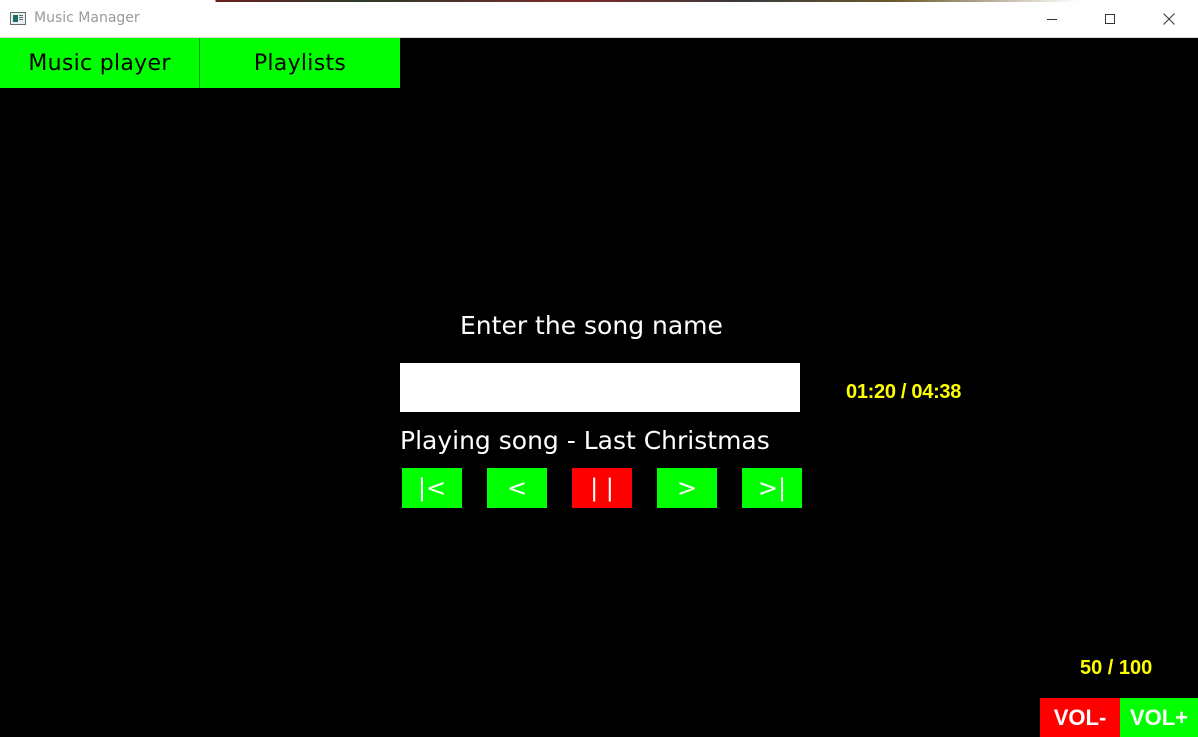  I want to click on title-bar: Music Manager, so click(599, 19).